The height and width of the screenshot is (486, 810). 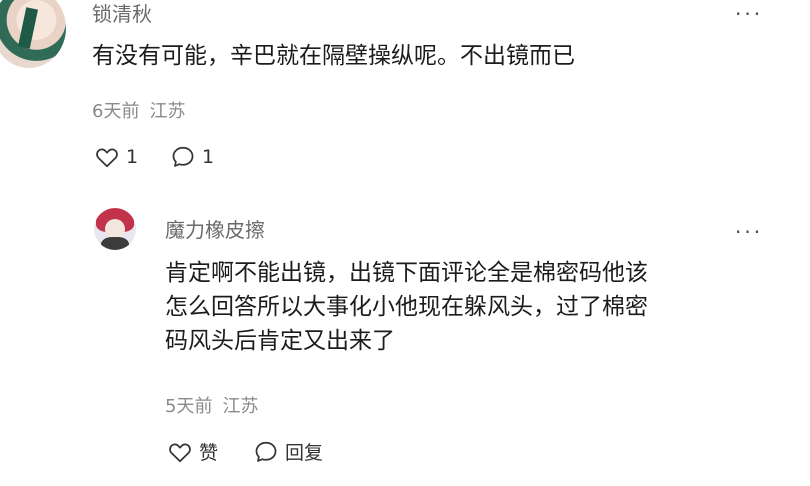 I want to click on like-count: 1, so click(x=132, y=157).